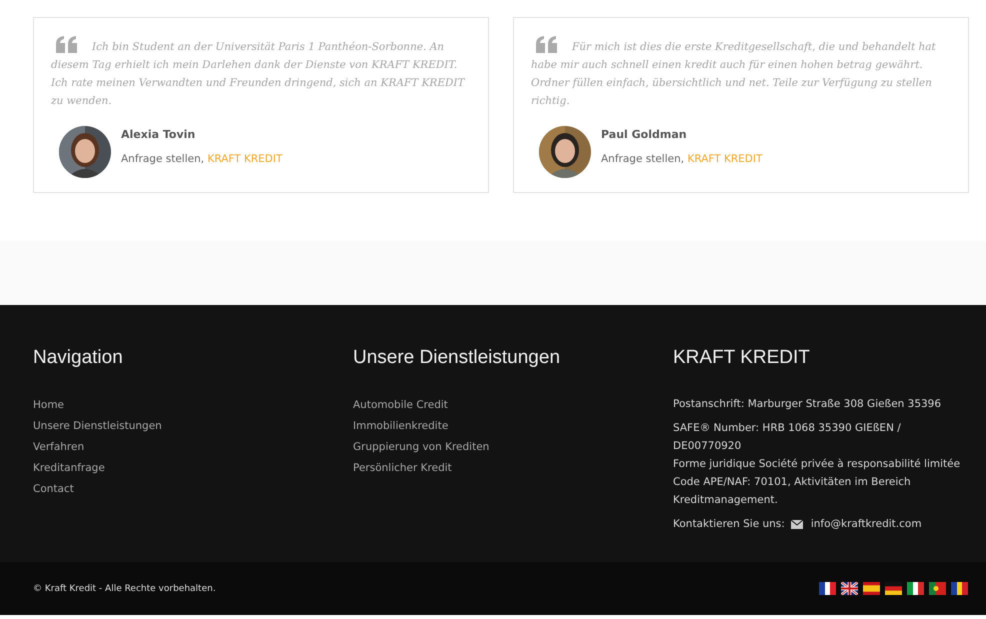 This screenshot has width=986, height=619. I want to click on footer-link: Contact, so click(53, 489).